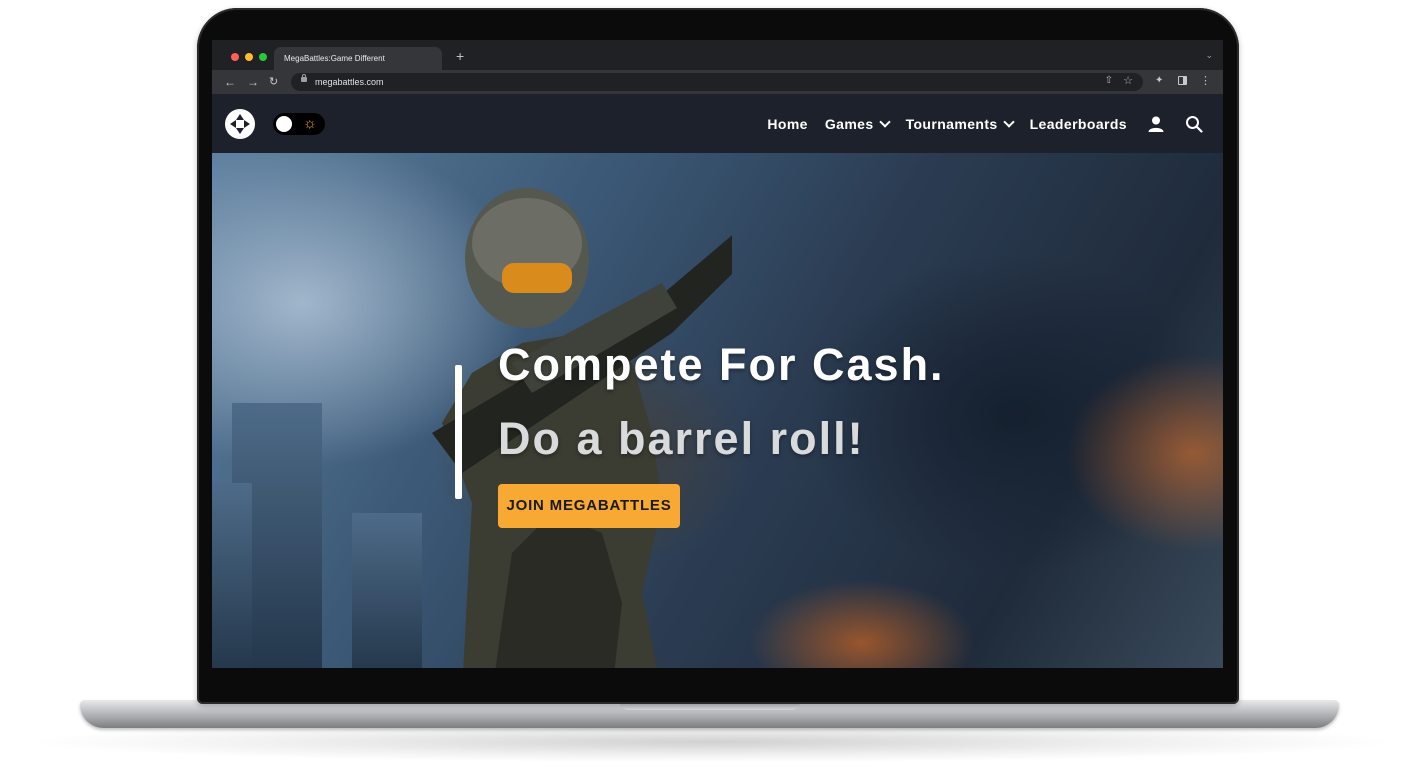 Image resolution: width=1423 pixels, height=780 pixels. What do you see at coordinates (304, 78) in the screenshot?
I see `lock-icon` at bounding box center [304, 78].